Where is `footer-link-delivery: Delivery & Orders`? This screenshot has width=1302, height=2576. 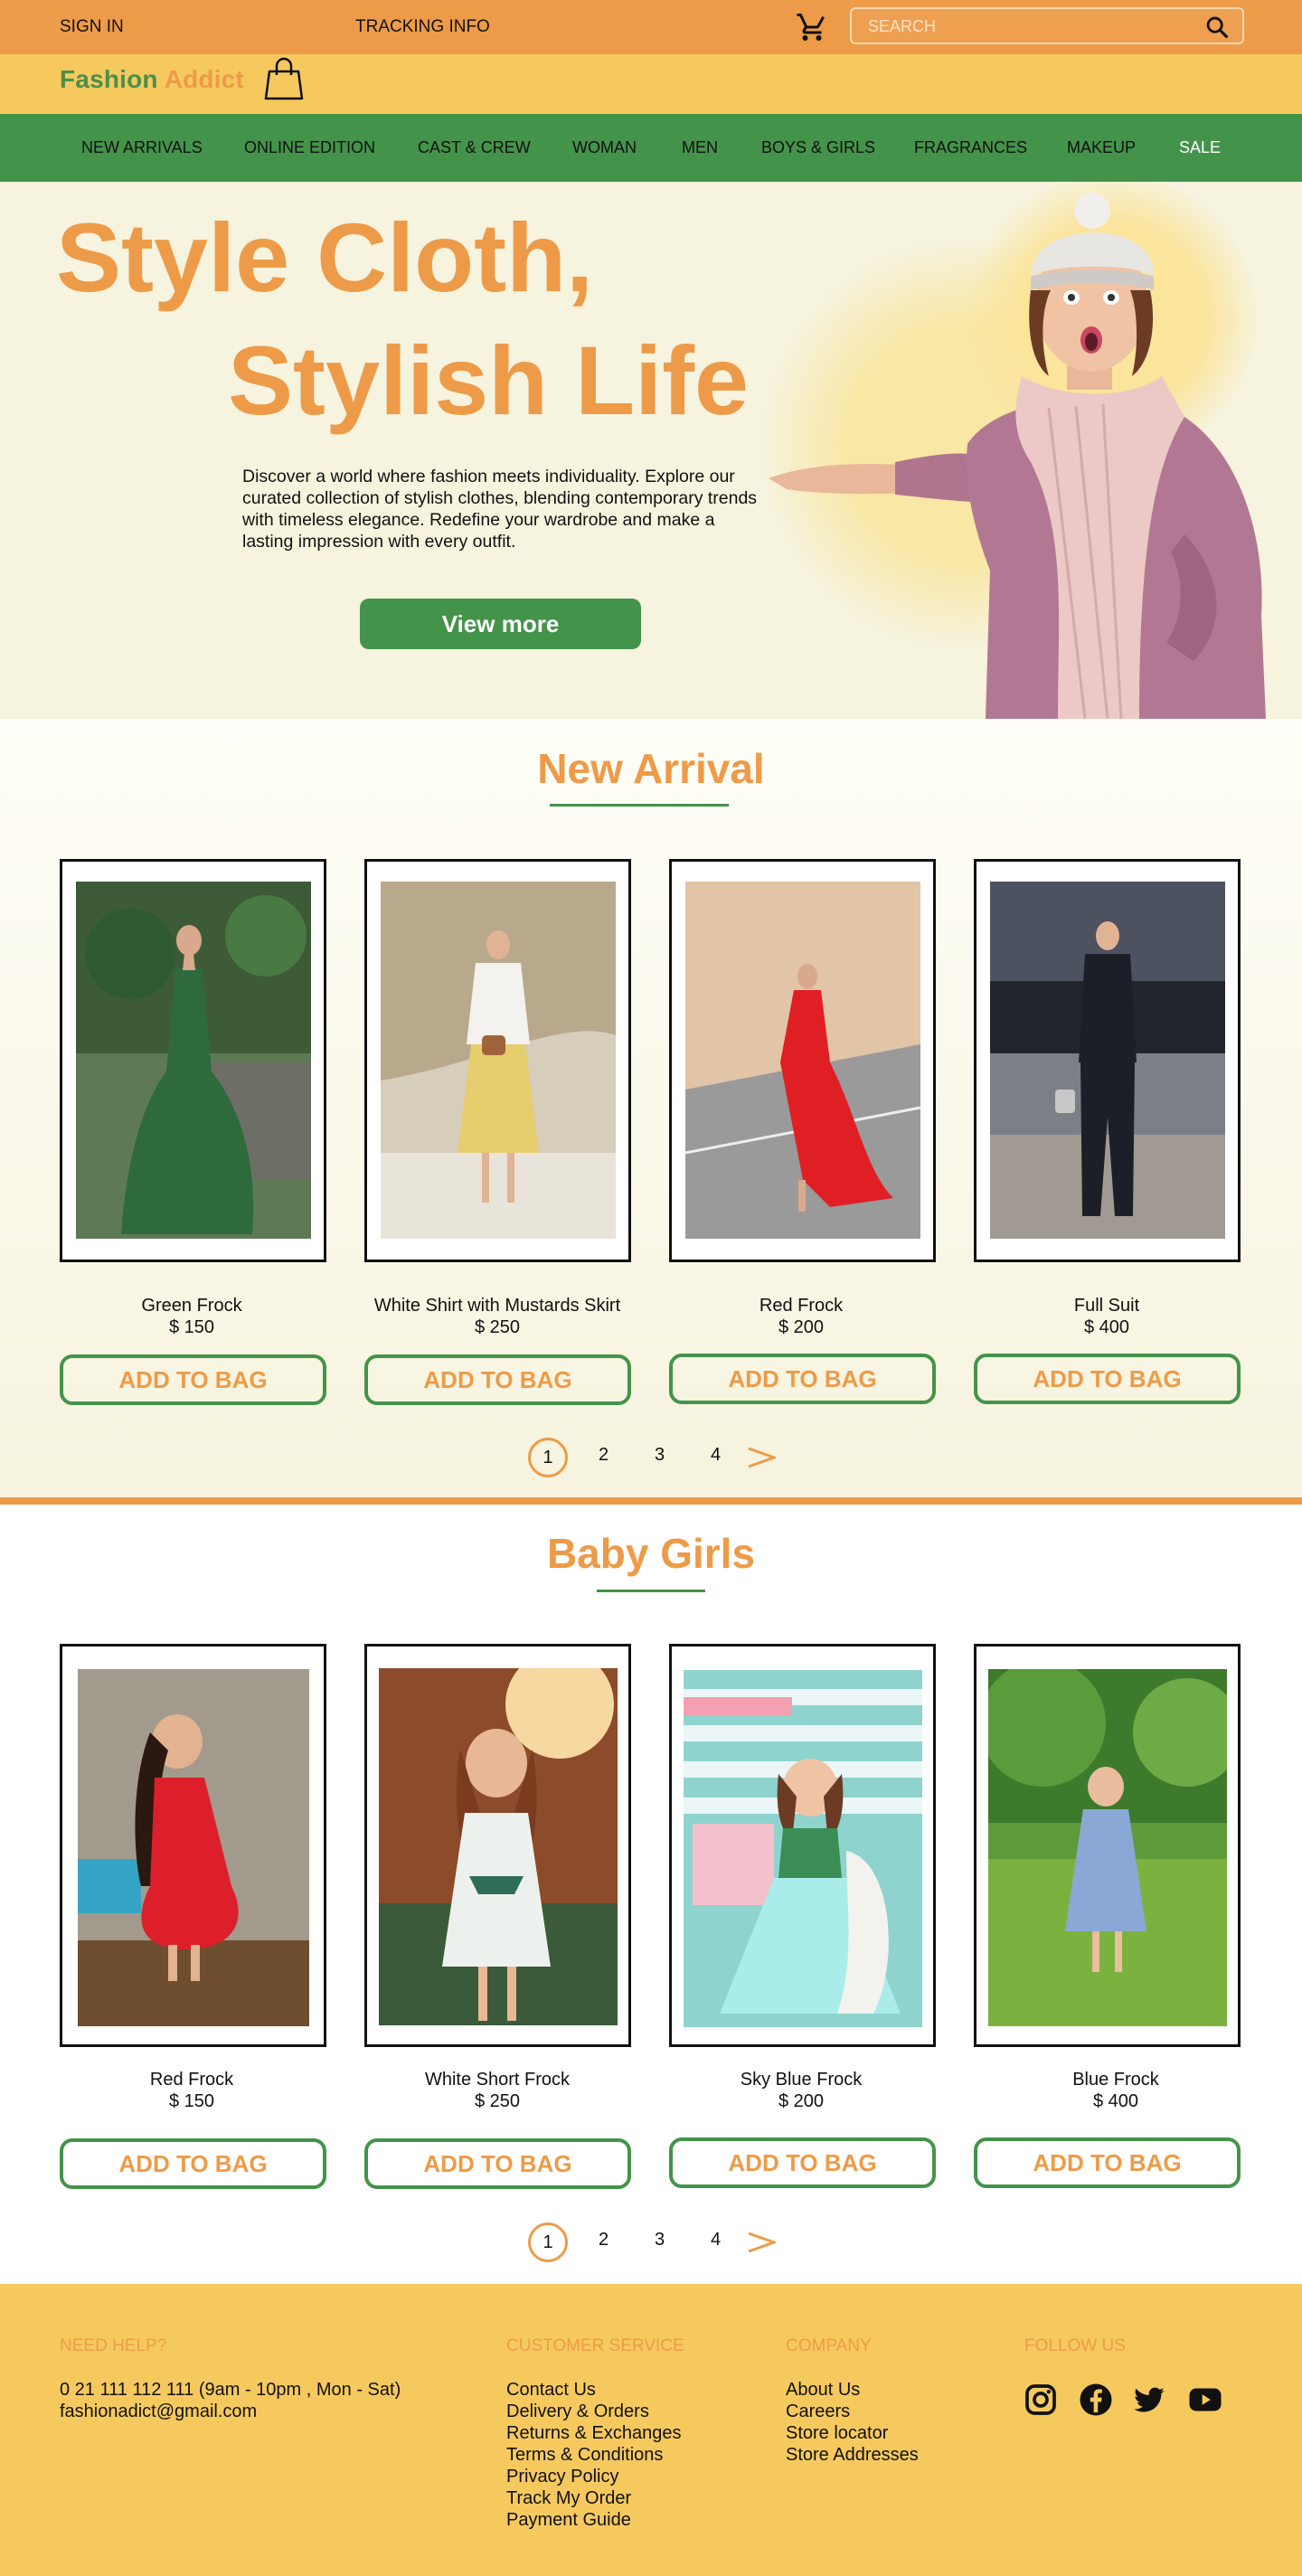 footer-link-delivery: Delivery & Orders is located at coordinates (577, 2411).